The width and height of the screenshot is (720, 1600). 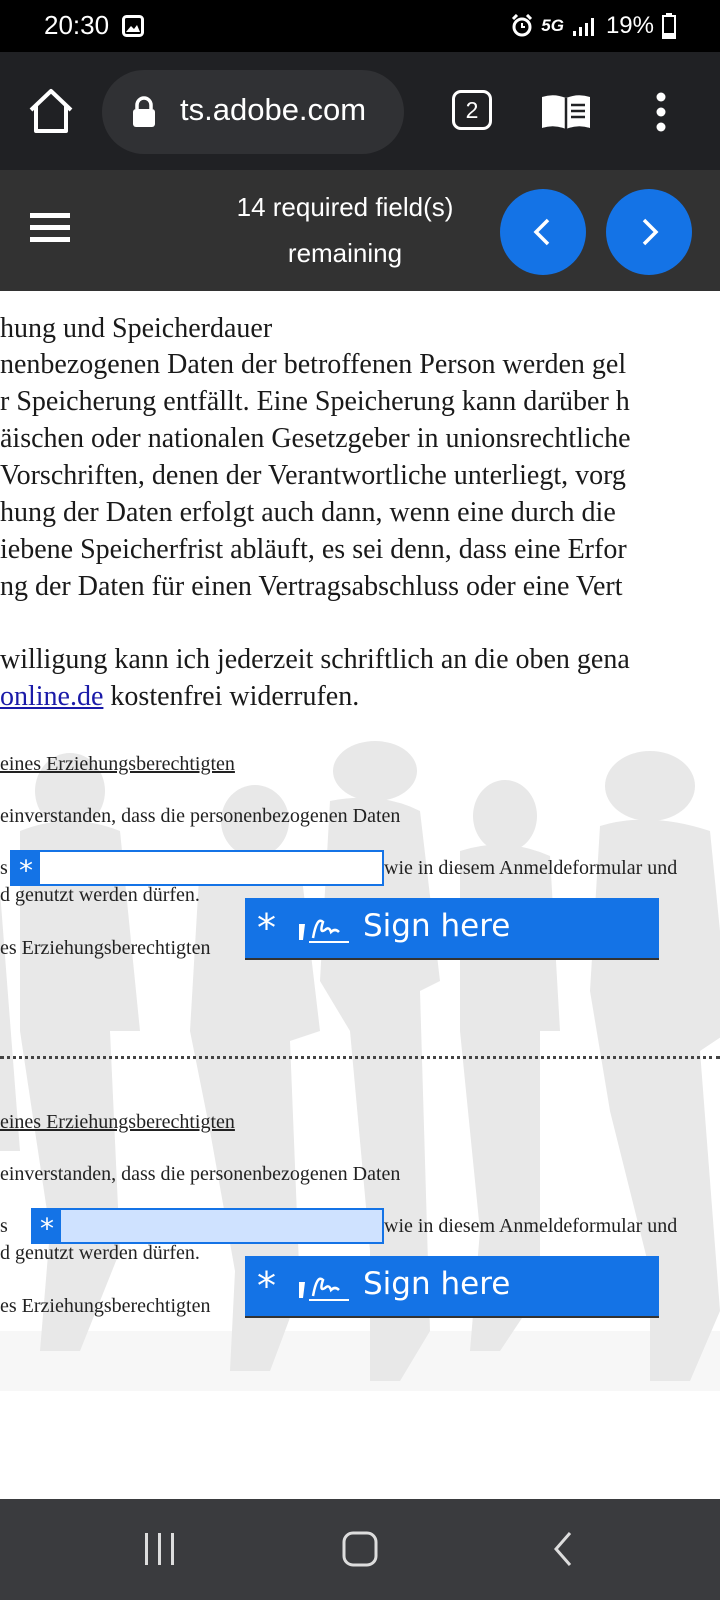 What do you see at coordinates (583, 27) in the screenshot?
I see `signal-icon` at bounding box center [583, 27].